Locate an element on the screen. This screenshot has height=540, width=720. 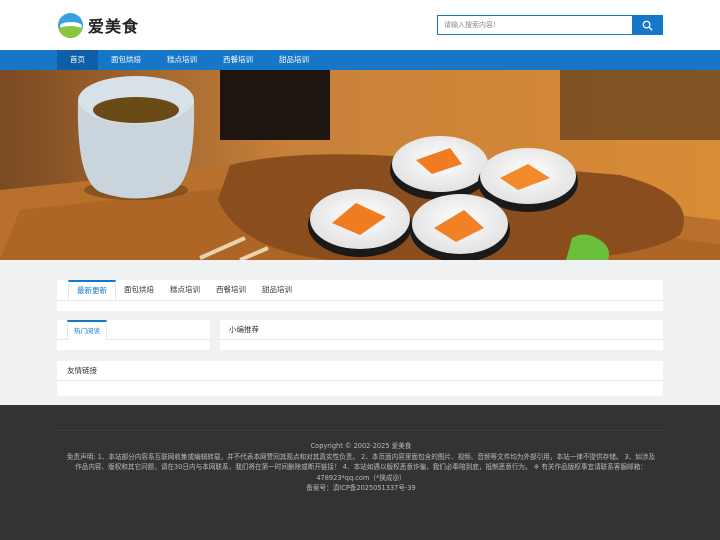
site-logo: 爱美食 is located at coordinates (98, 25).